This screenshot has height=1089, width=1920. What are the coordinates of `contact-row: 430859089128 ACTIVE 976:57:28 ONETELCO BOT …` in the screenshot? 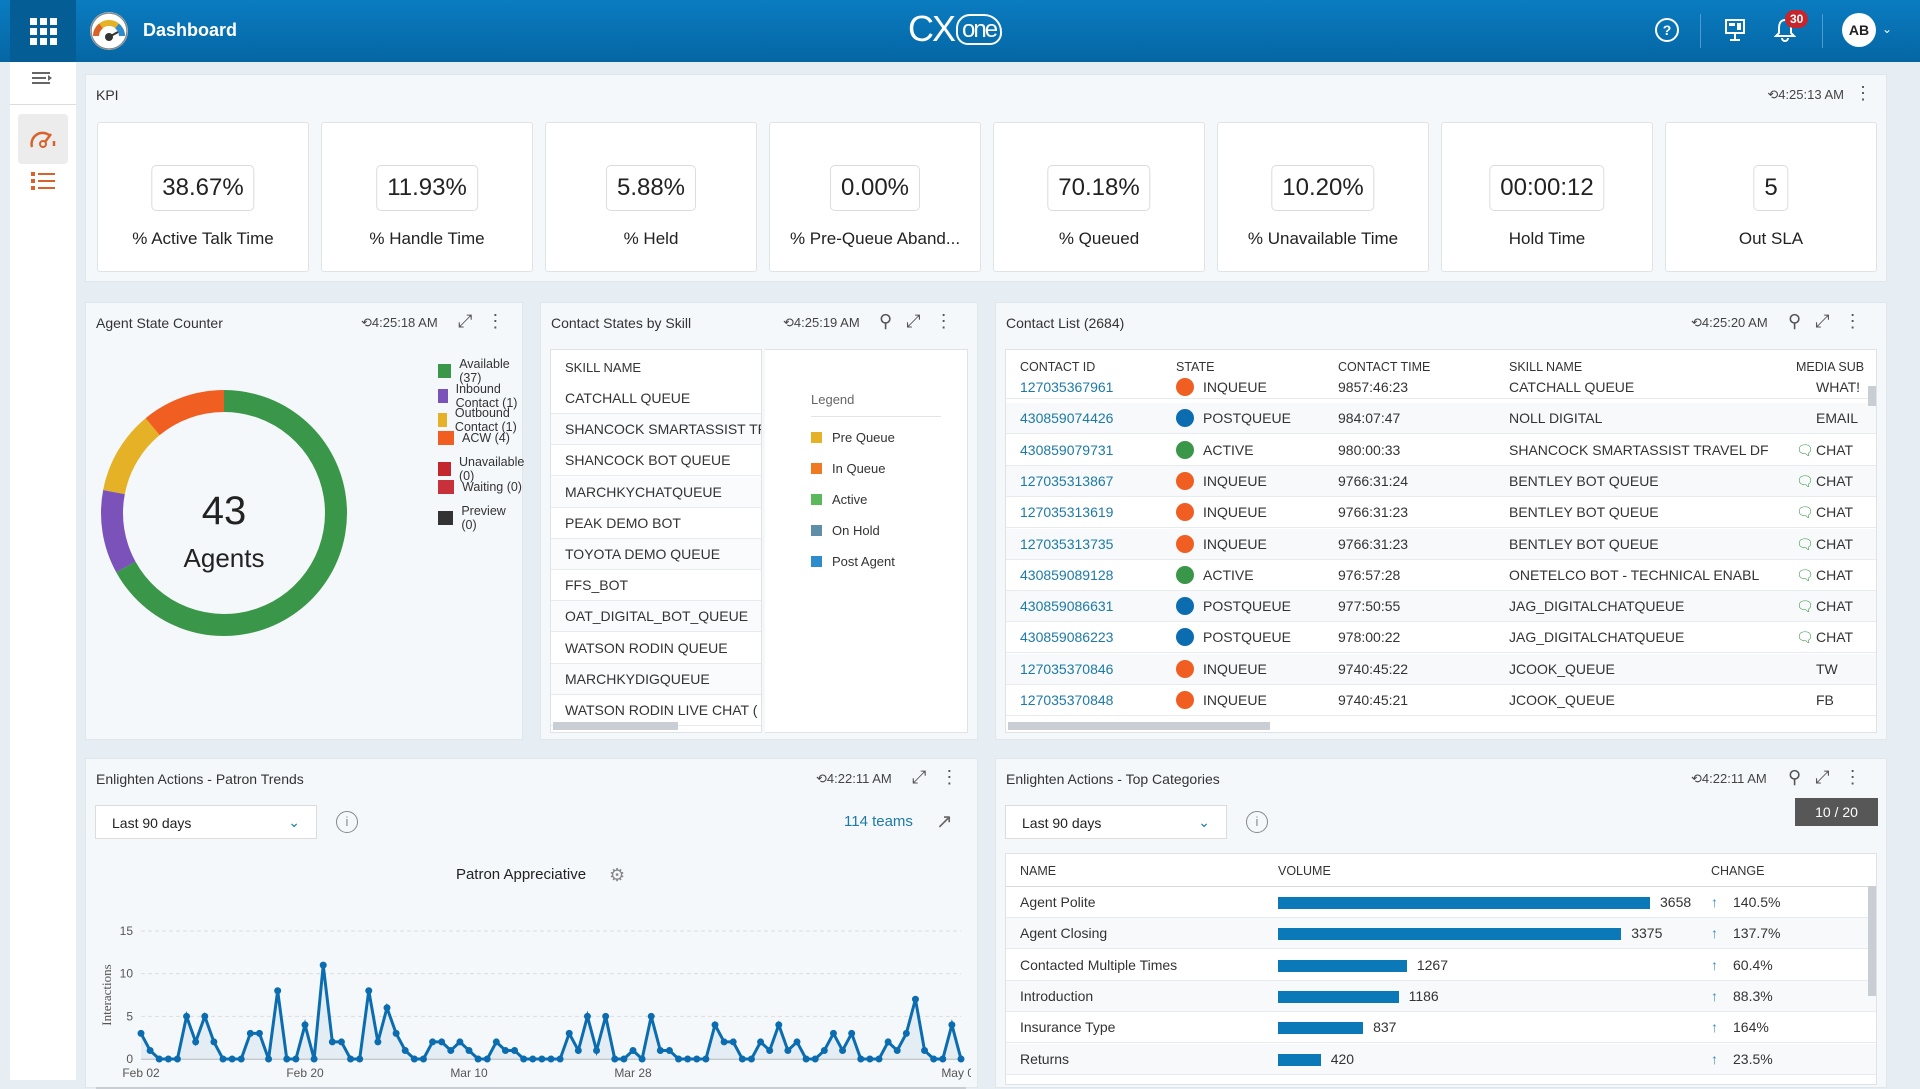 It's located at (1441, 575).